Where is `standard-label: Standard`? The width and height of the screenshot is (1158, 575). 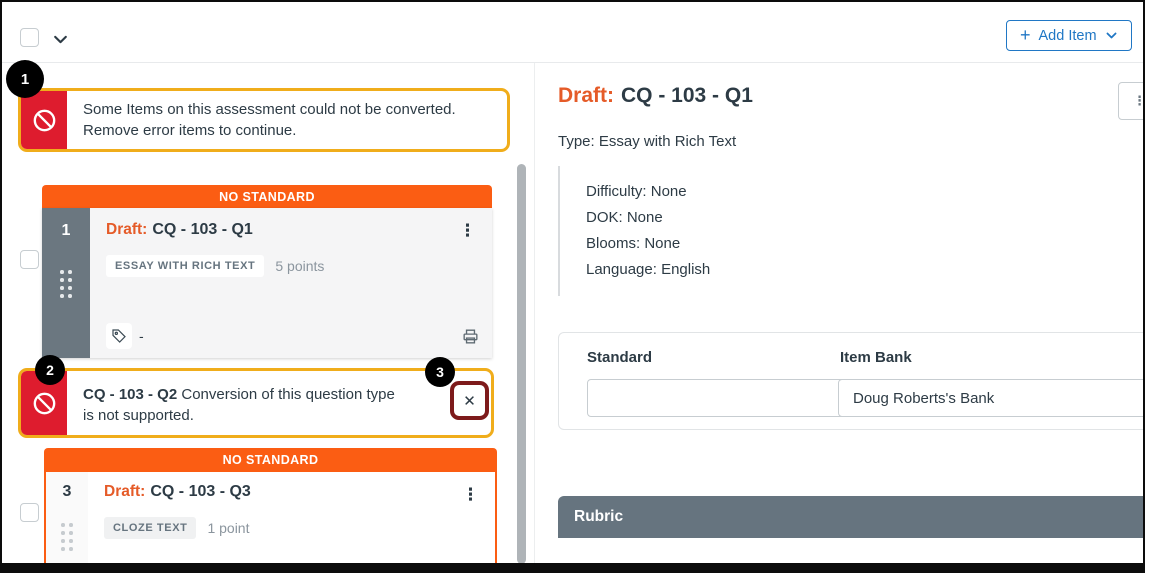
standard-label: Standard is located at coordinates (620, 357).